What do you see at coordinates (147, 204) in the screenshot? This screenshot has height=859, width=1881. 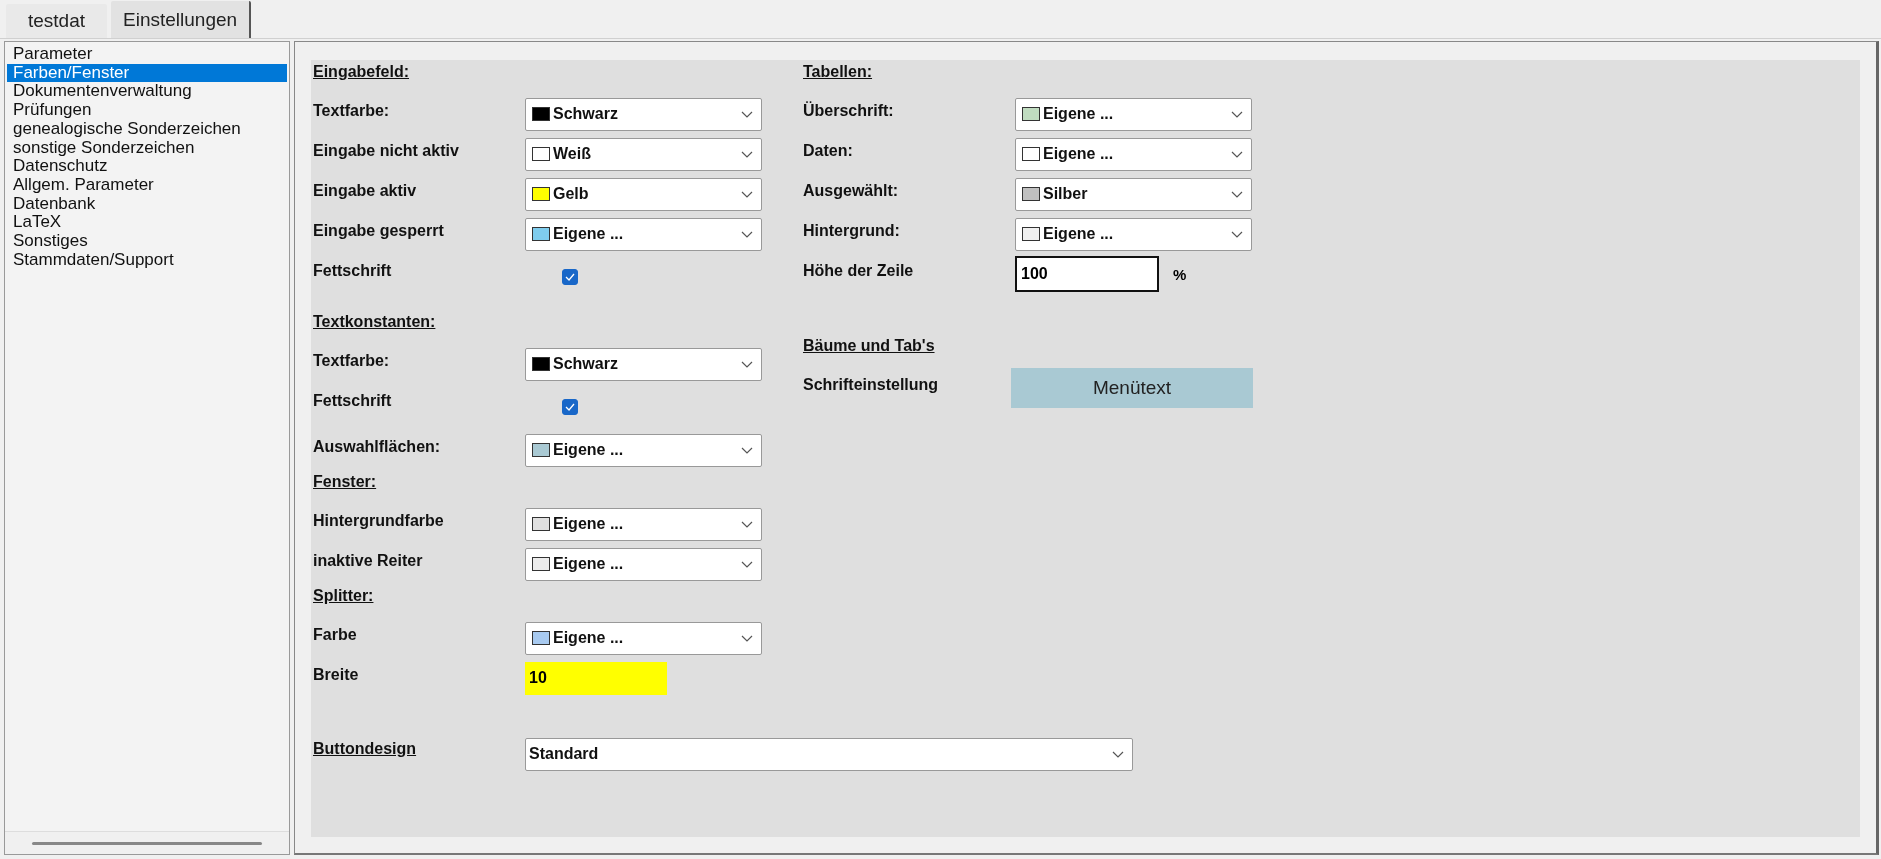 I see `sidebar-item: Datenbank` at bounding box center [147, 204].